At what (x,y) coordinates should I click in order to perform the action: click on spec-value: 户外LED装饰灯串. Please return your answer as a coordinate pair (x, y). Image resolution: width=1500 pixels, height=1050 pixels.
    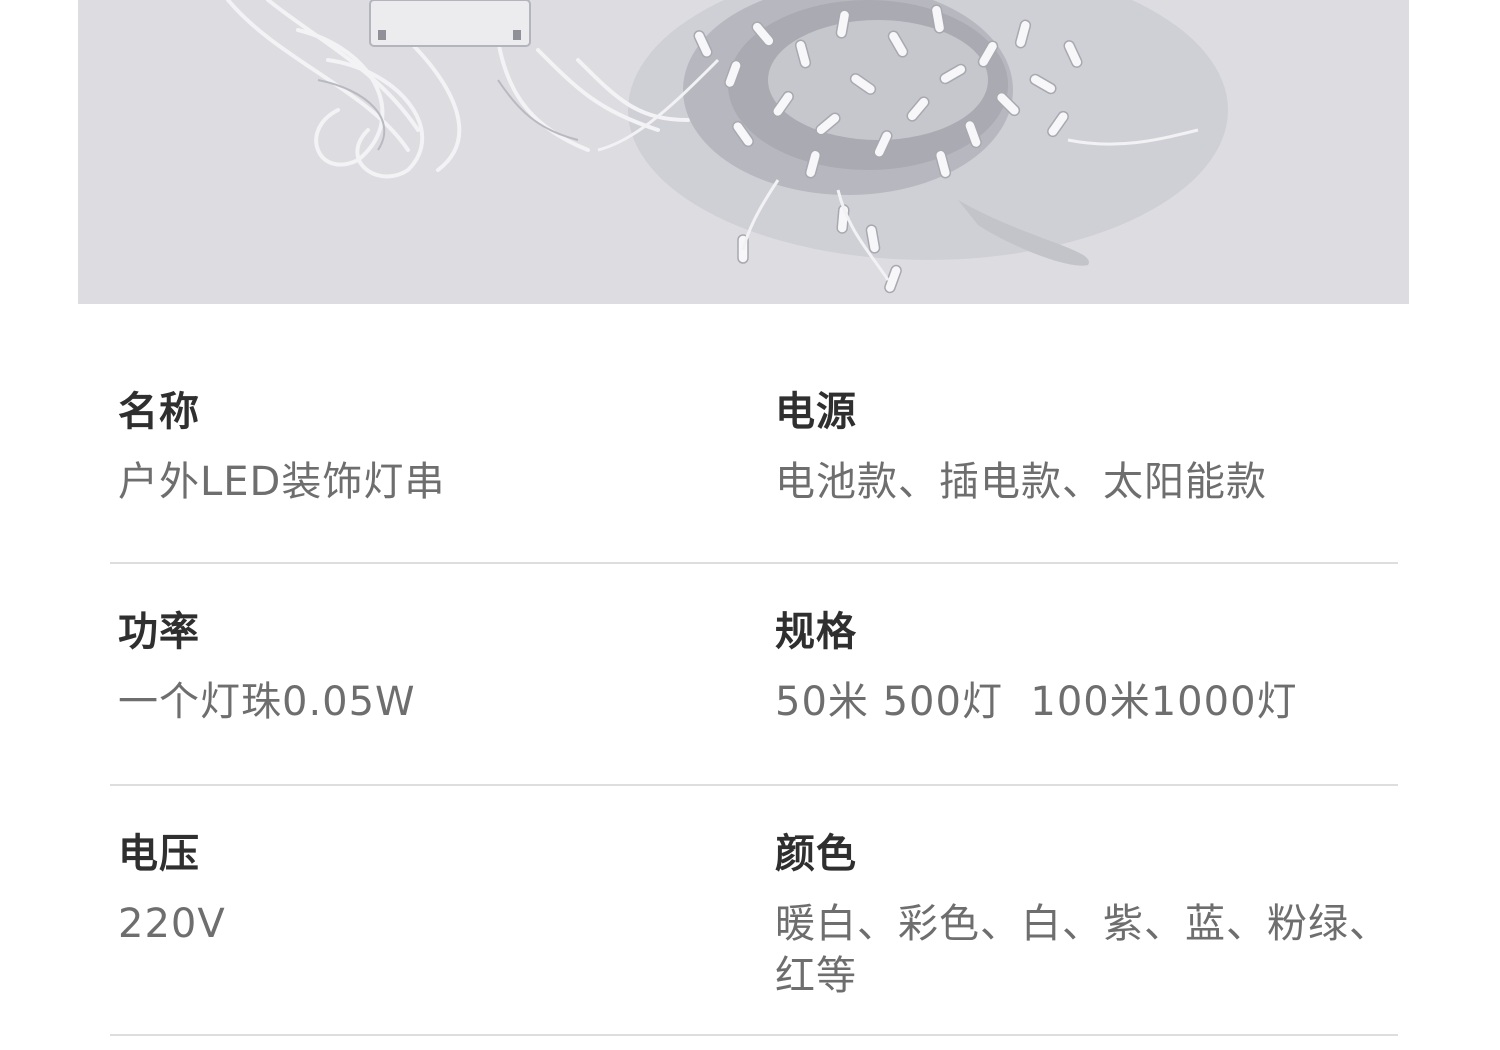
    Looking at the image, I should click on (282, 482).